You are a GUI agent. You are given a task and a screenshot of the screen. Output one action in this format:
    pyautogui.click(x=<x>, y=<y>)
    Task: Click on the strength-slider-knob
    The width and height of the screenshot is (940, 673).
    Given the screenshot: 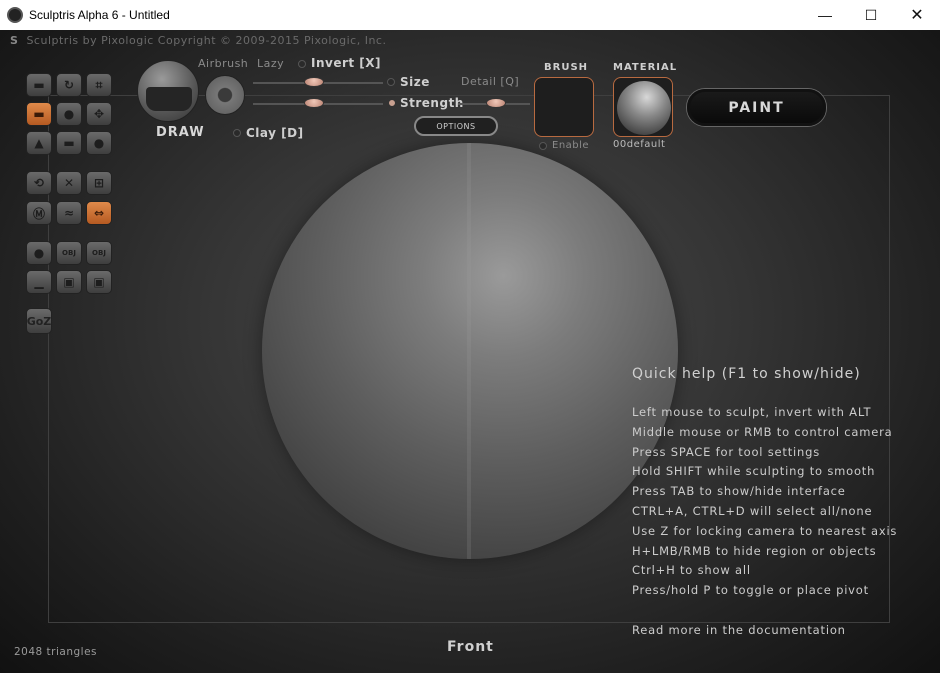 What is the action you would take?
    pyautogui.click(x=314, y=103)
    